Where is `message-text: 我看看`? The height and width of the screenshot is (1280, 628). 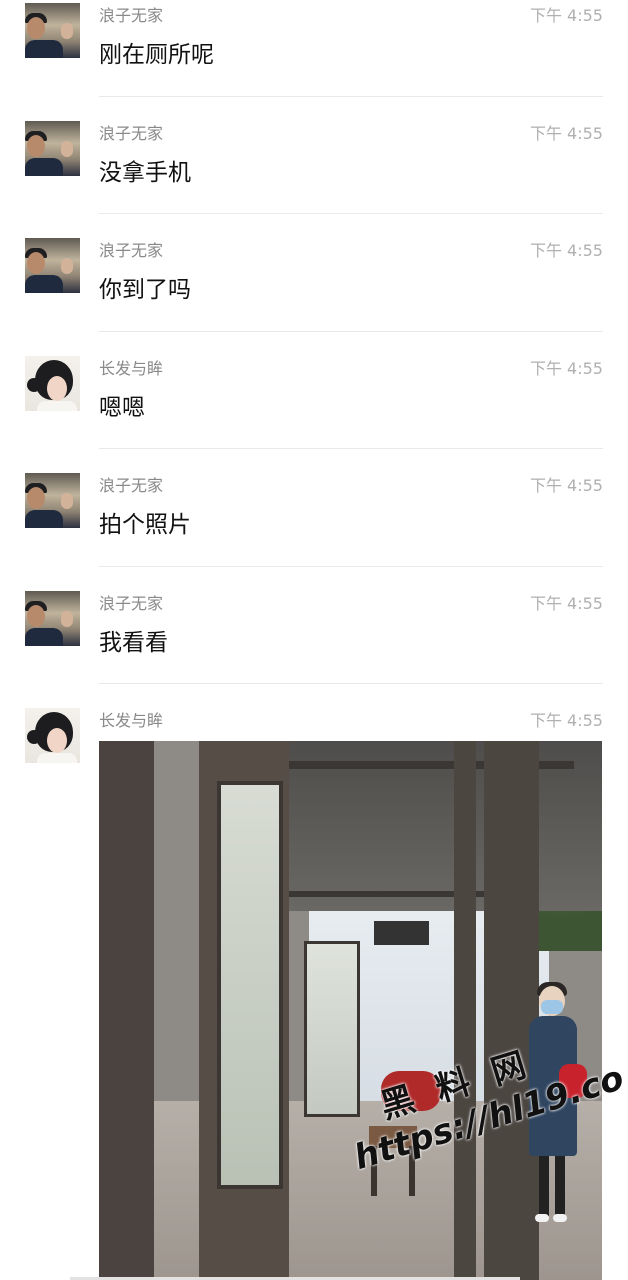 message-text: 我看看 is located at coordinates (133, 643).